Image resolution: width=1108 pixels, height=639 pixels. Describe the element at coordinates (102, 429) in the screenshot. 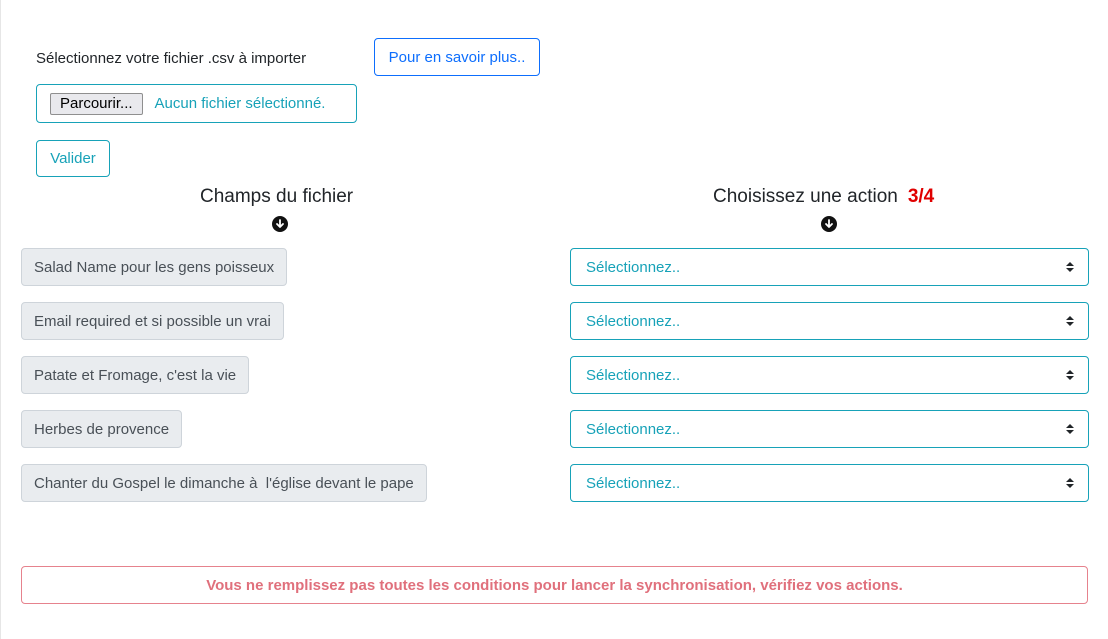

I see `file-field-chip: Herbes de provence` at that location.